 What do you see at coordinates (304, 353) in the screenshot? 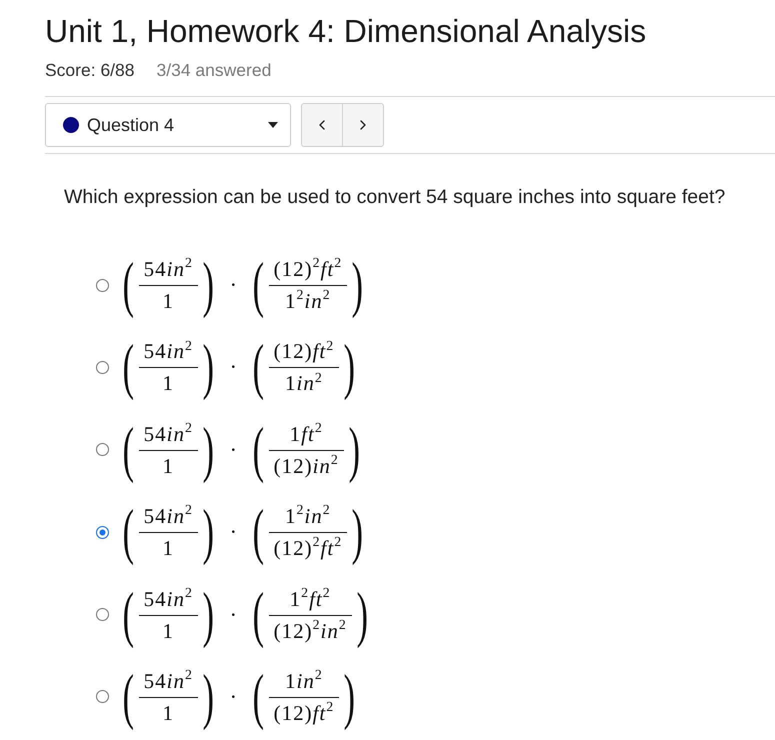
I see `fraction-numerator: (12)ft$^{2}$` at bounding box center [304, 353].